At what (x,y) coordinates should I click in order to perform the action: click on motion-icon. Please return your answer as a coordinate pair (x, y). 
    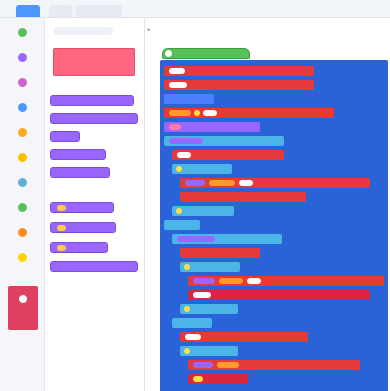
    Looking at the image, I should click on (22, 107).